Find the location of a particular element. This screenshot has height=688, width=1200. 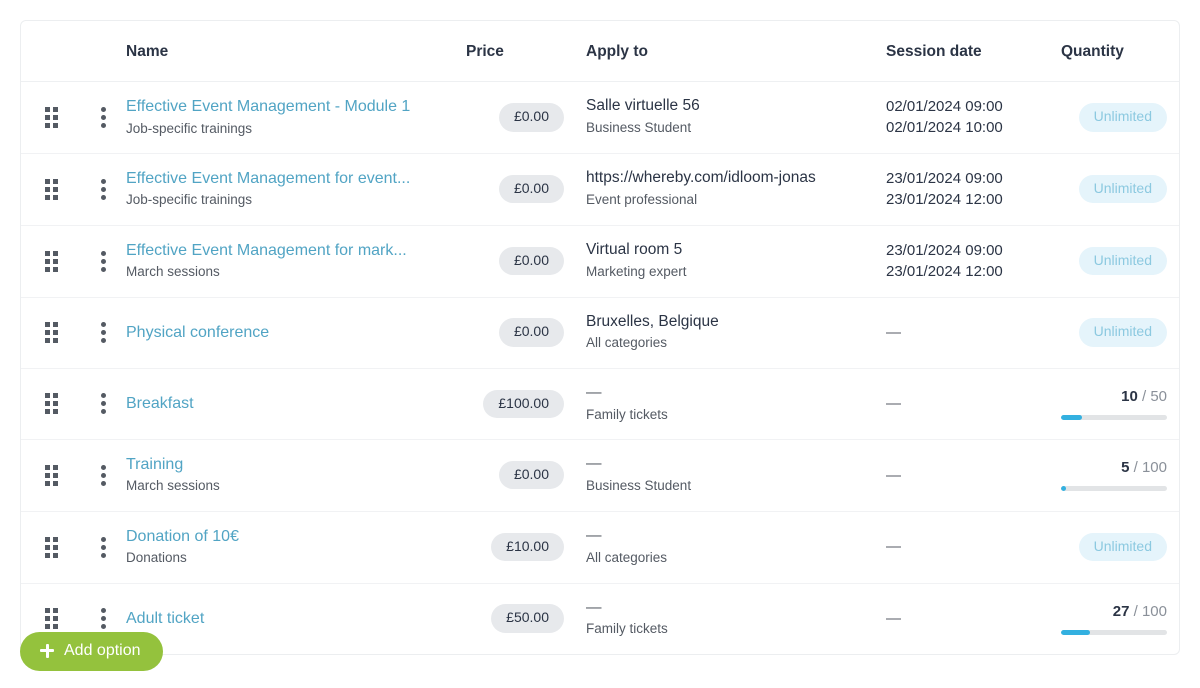

option-name-cell: Donation of 10€ Donations is located at coordinates (296, 547).